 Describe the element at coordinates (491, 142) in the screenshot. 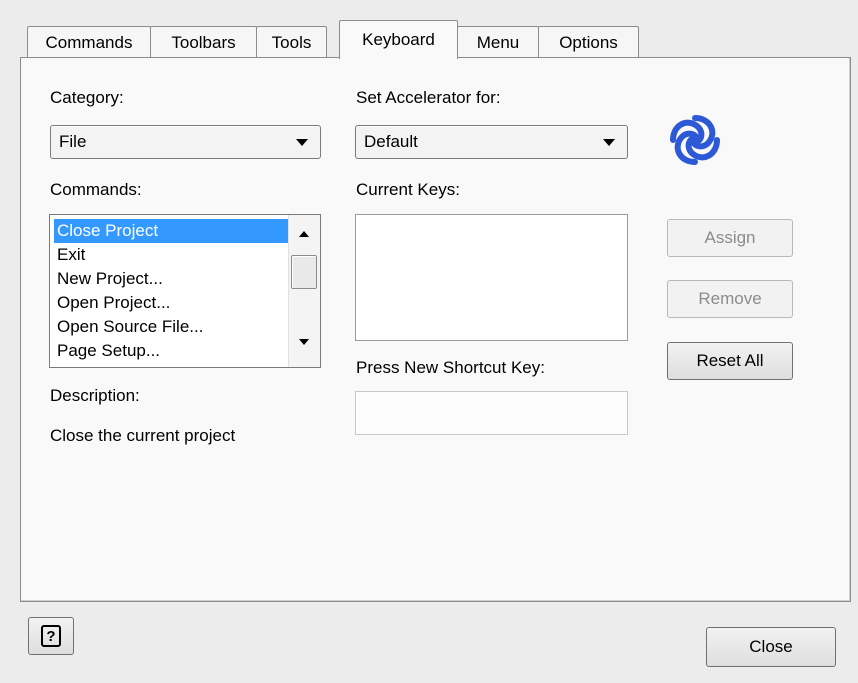

I see `accelerator-combo: Default` at that location.